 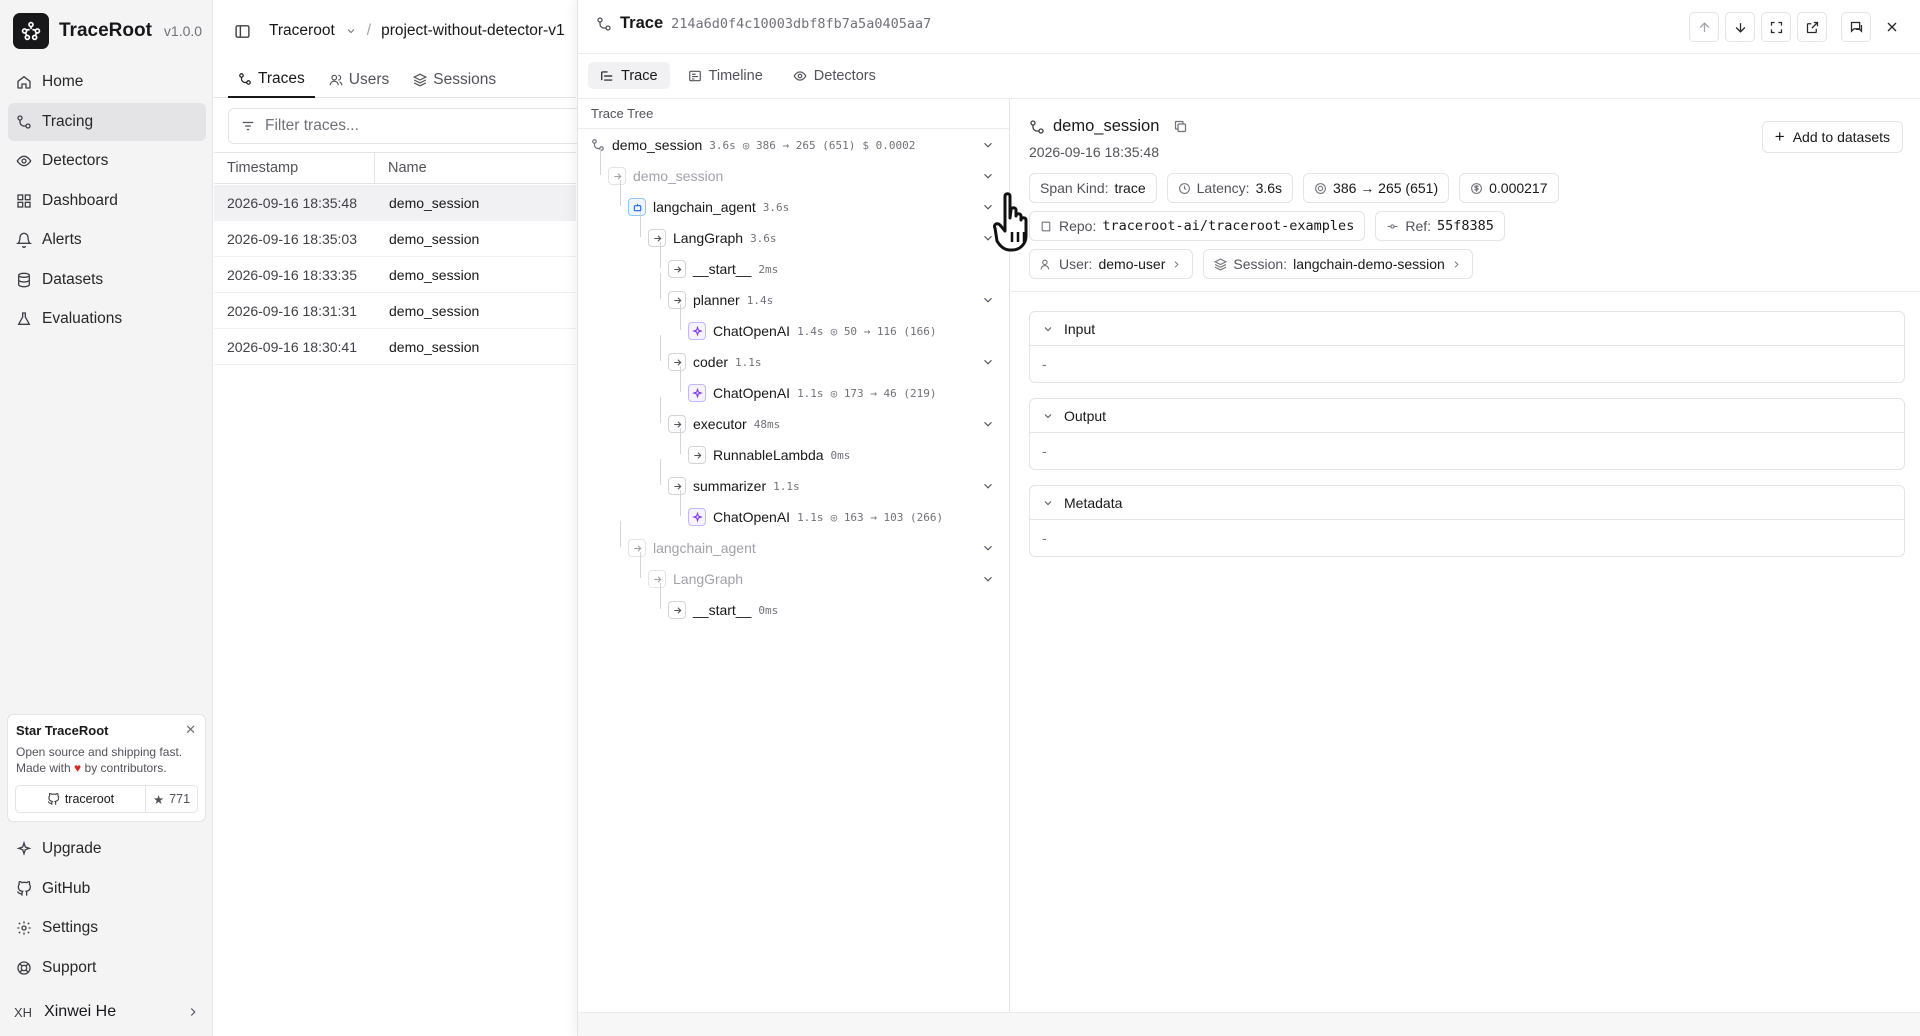 What do you see at coordinates (1509, 188) in the screenshot?
I see `cost-badge: 0.000217` at bounding box center [1509, 188].